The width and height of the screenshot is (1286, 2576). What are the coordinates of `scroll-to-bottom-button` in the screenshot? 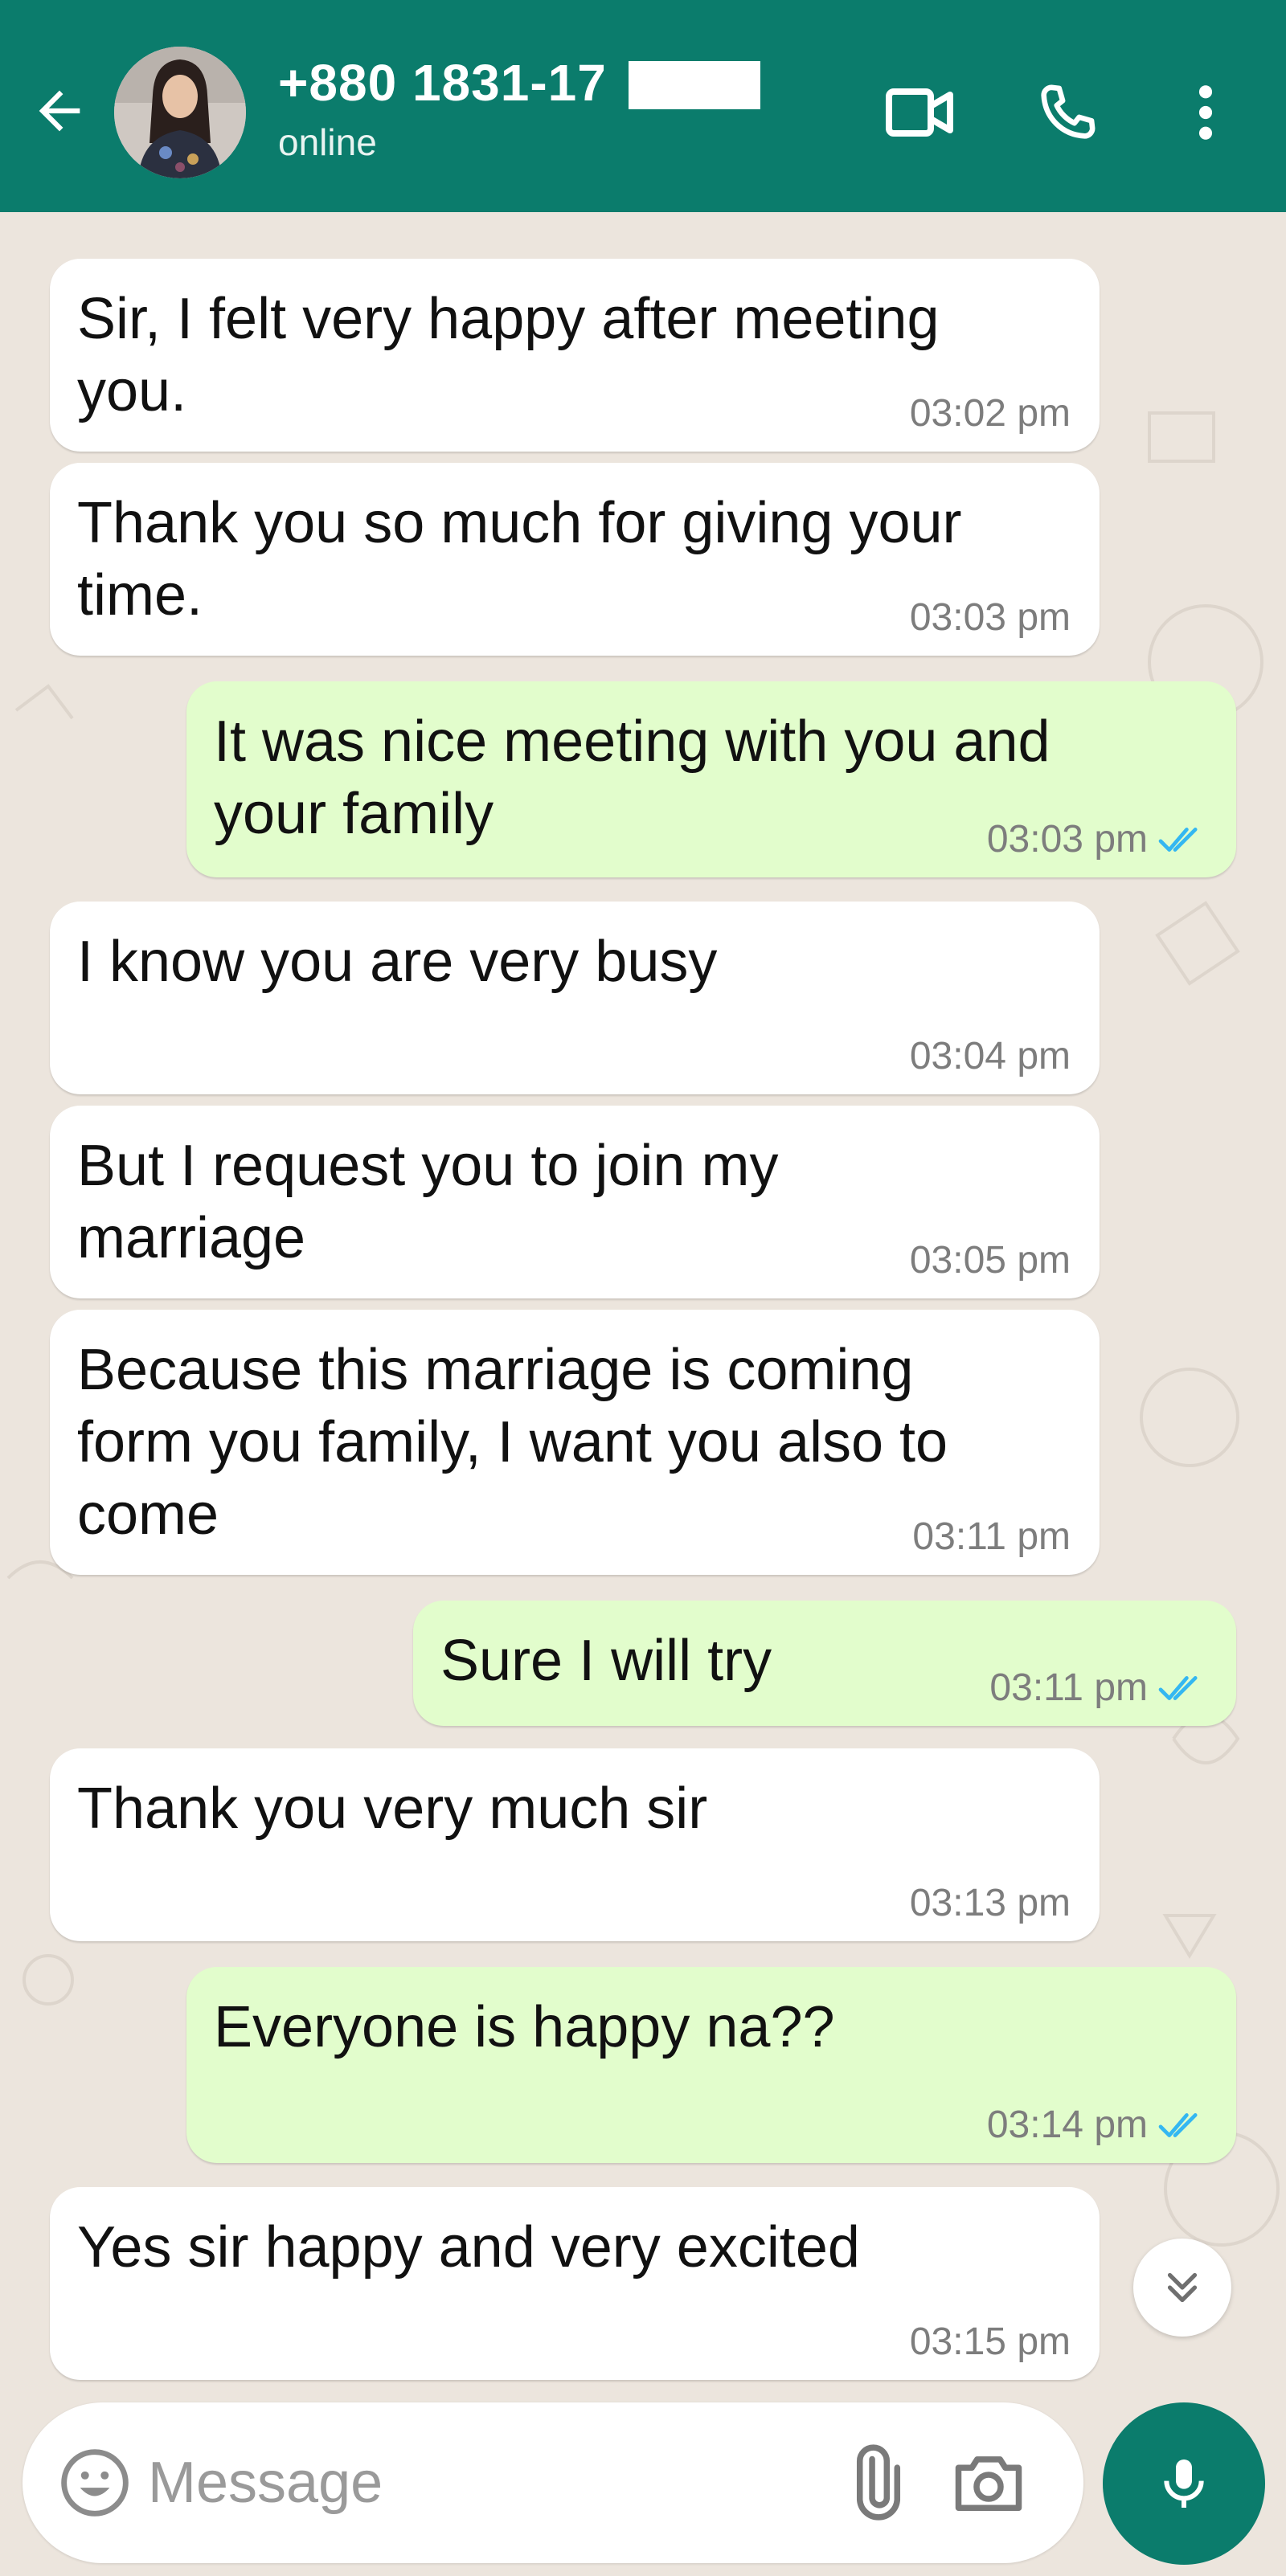 It's located at (1182, 2288).